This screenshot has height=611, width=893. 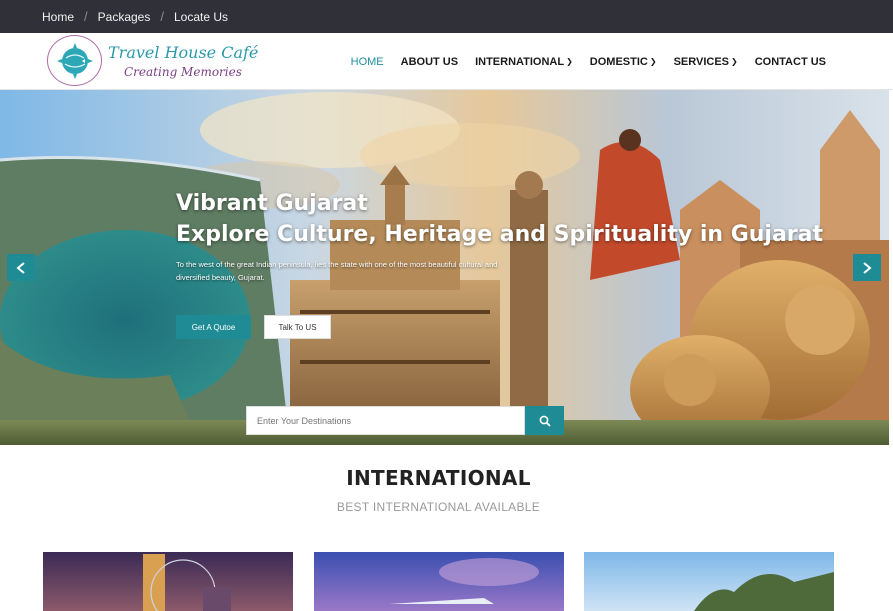 I want to click on nav-item-services: SERVICES ❯, so click(x=706, y=62).